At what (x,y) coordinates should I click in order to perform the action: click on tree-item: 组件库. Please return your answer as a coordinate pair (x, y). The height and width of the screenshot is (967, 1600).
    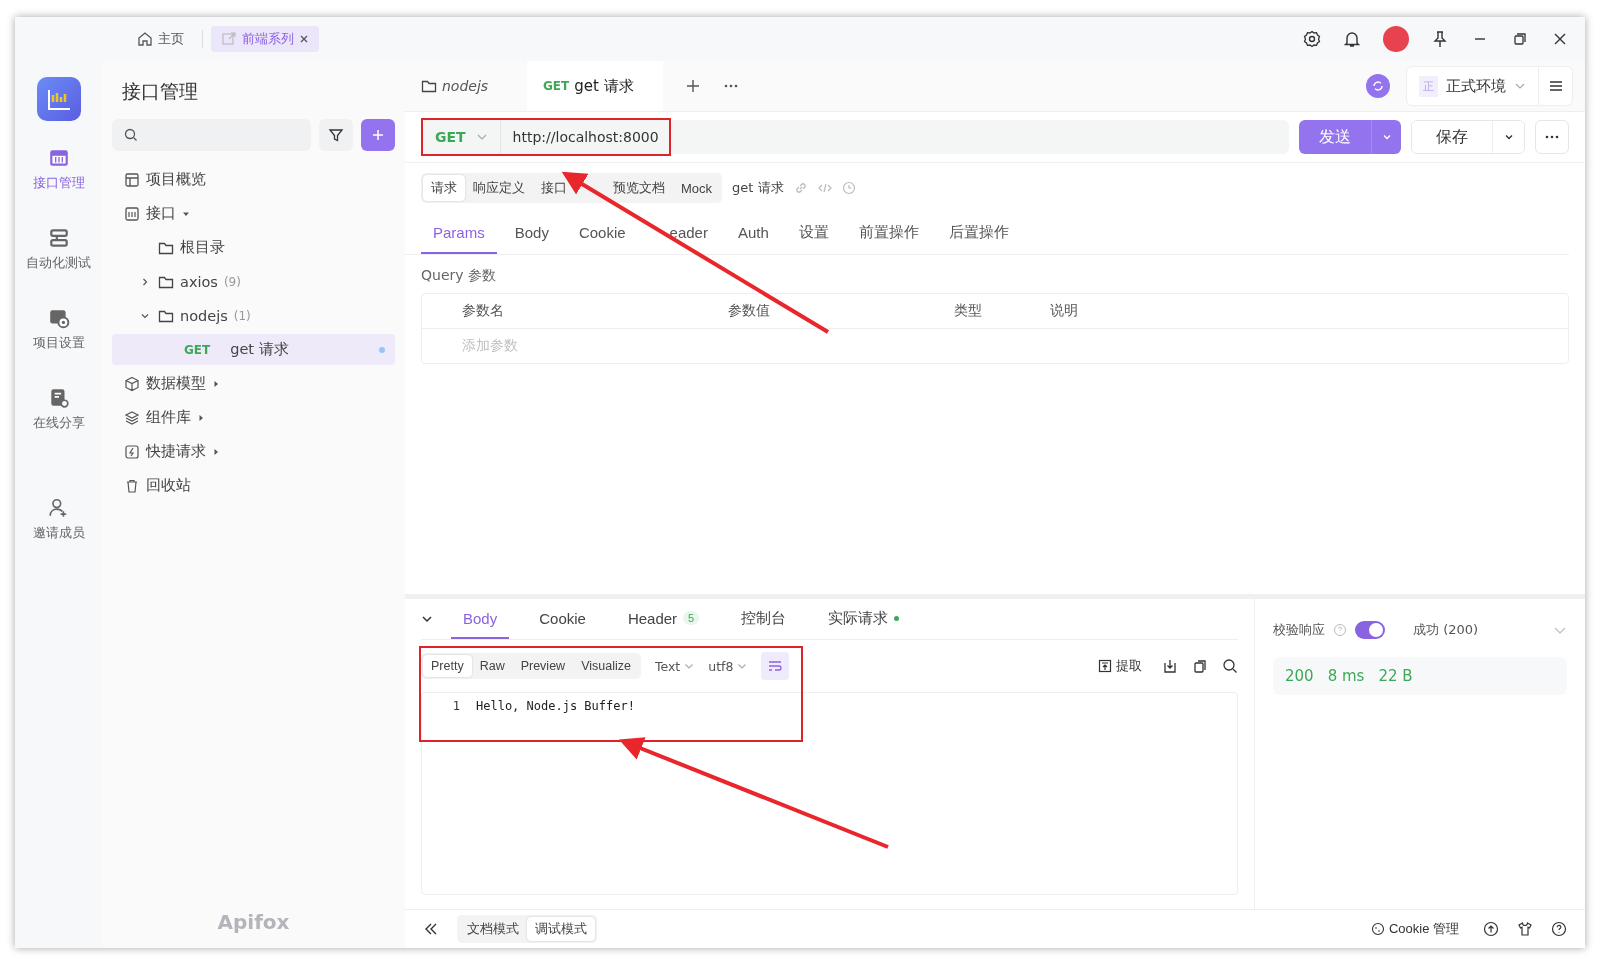
    Looking at the image, I should click on (253, 417).